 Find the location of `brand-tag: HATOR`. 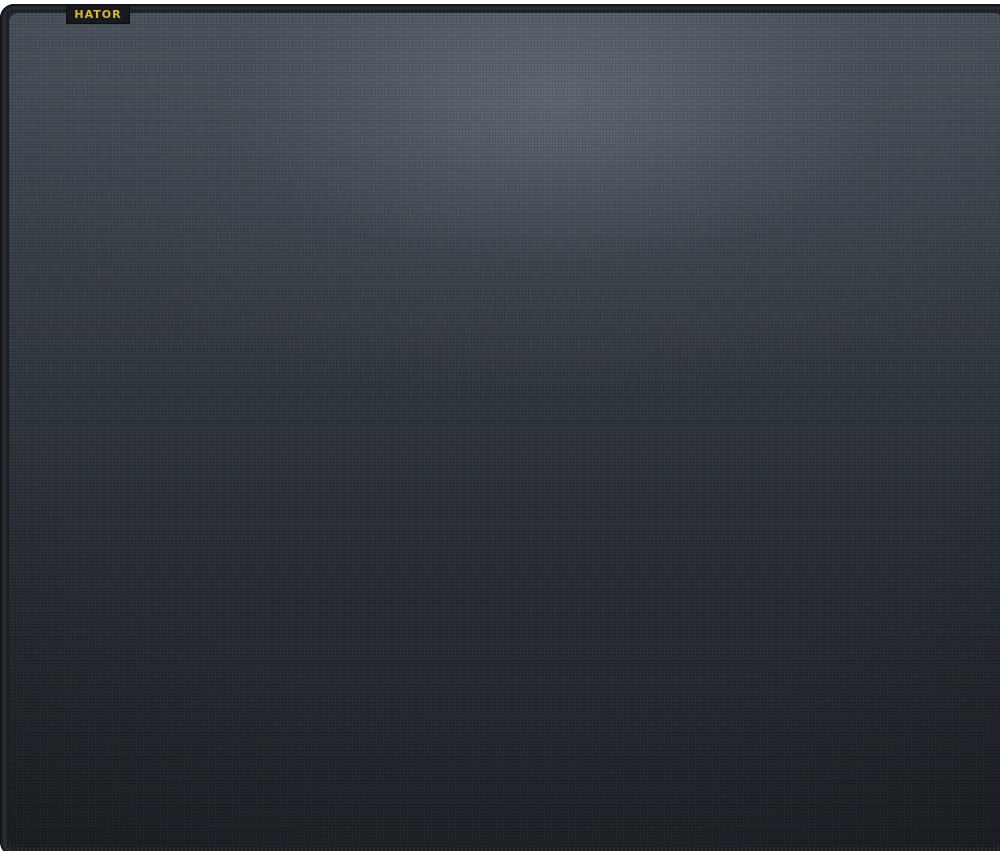

brand-tag: HATOR is located at coordinates (98, 14).